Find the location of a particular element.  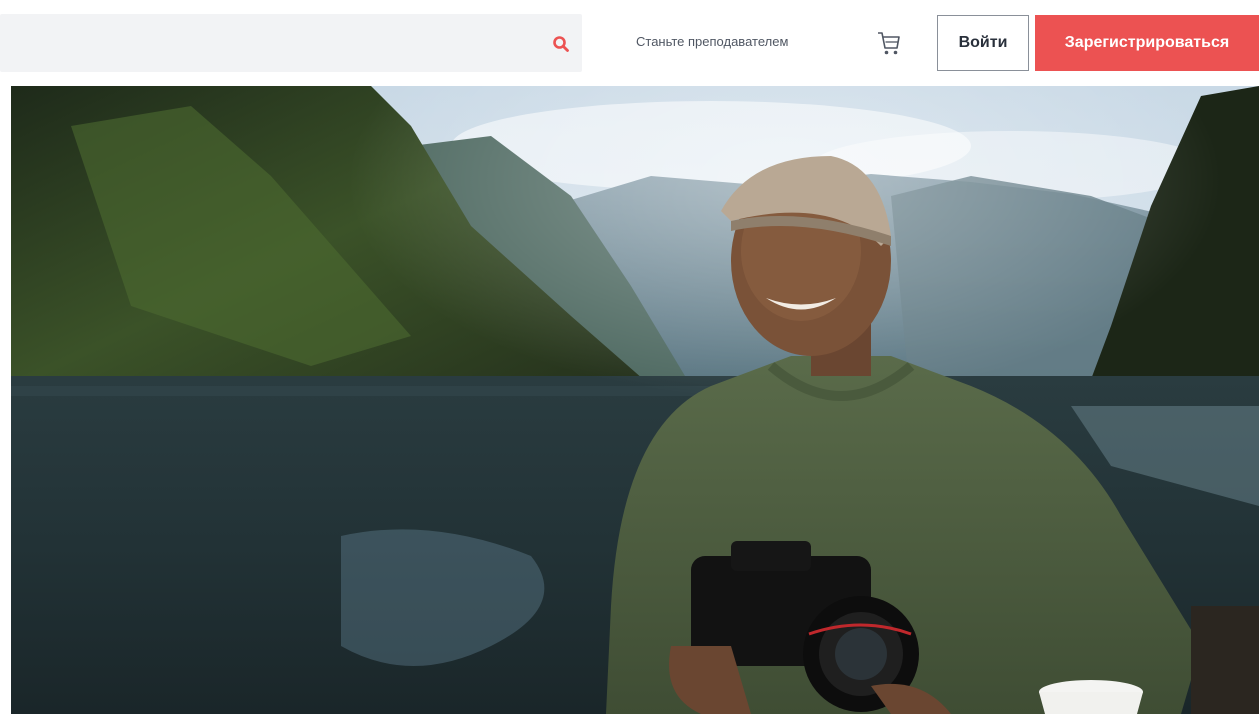

signup-button: Зарегистрироваться is located at coordinates (1147, 43).